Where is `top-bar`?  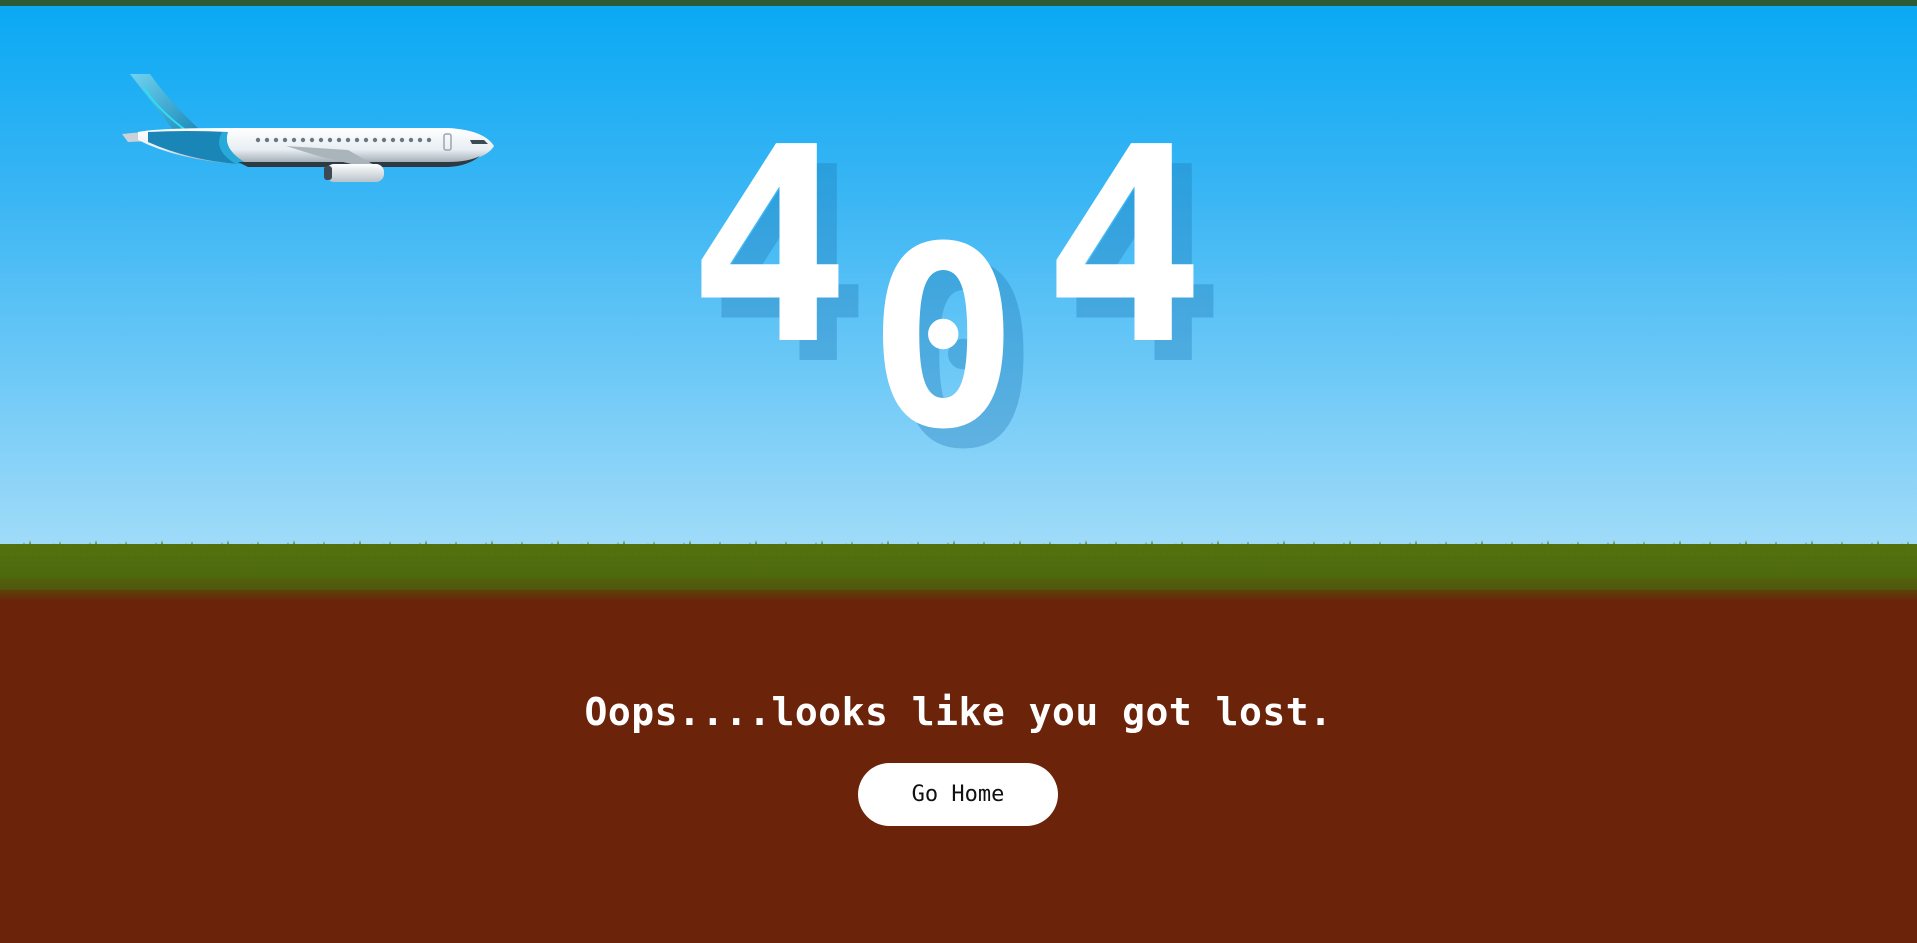 top-bar is located at coordinates (958, 3).